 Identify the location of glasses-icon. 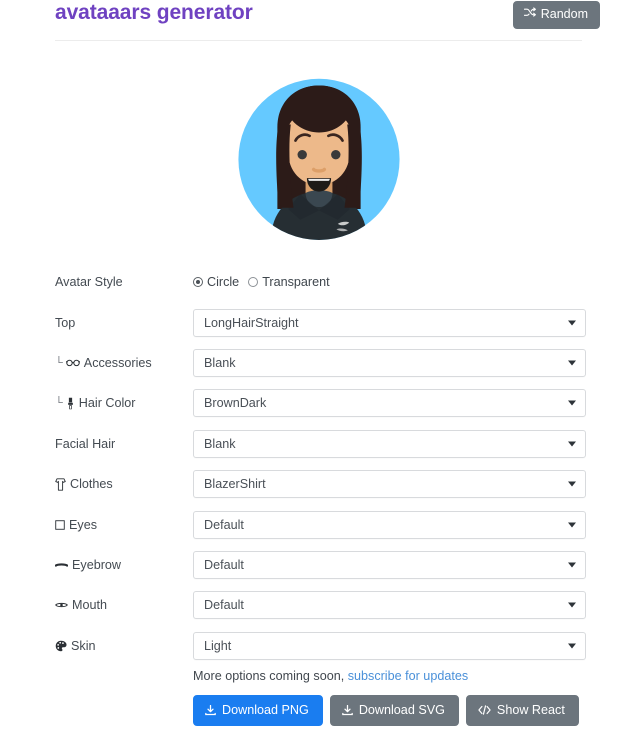
(72, 362).